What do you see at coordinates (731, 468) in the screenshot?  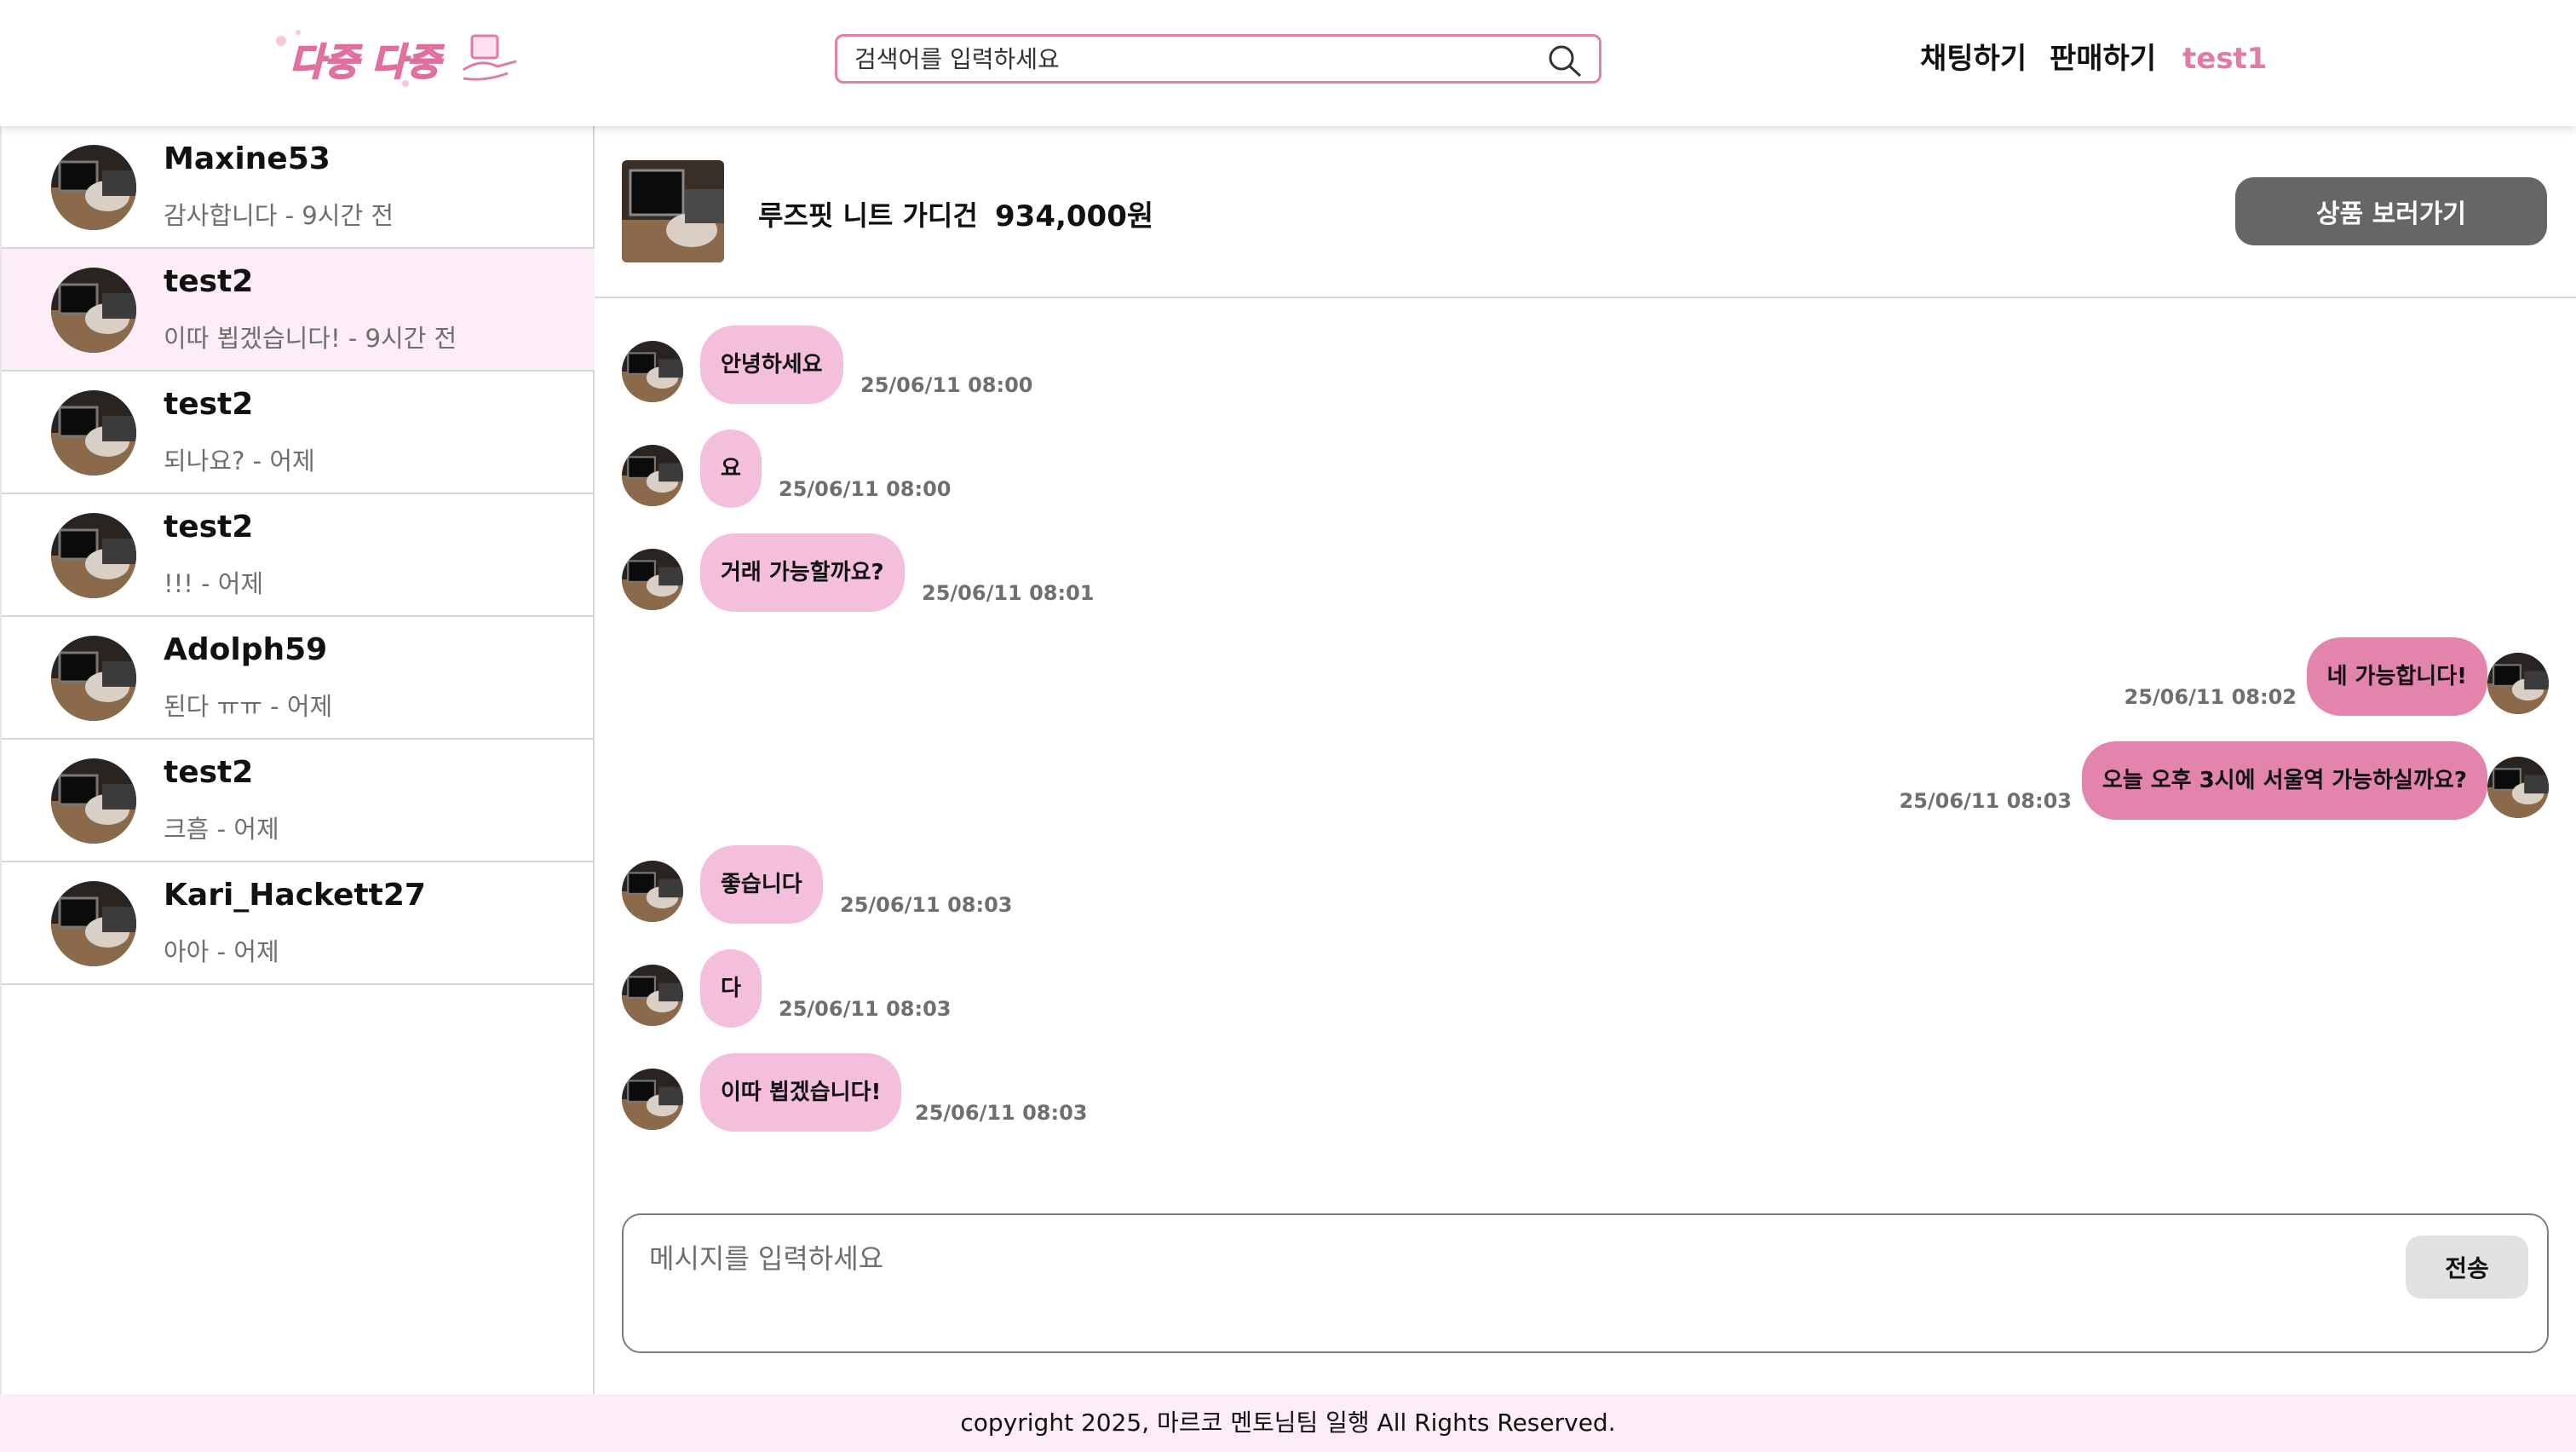 I see `message-bubble: 요` at bounding box center [731, 468].